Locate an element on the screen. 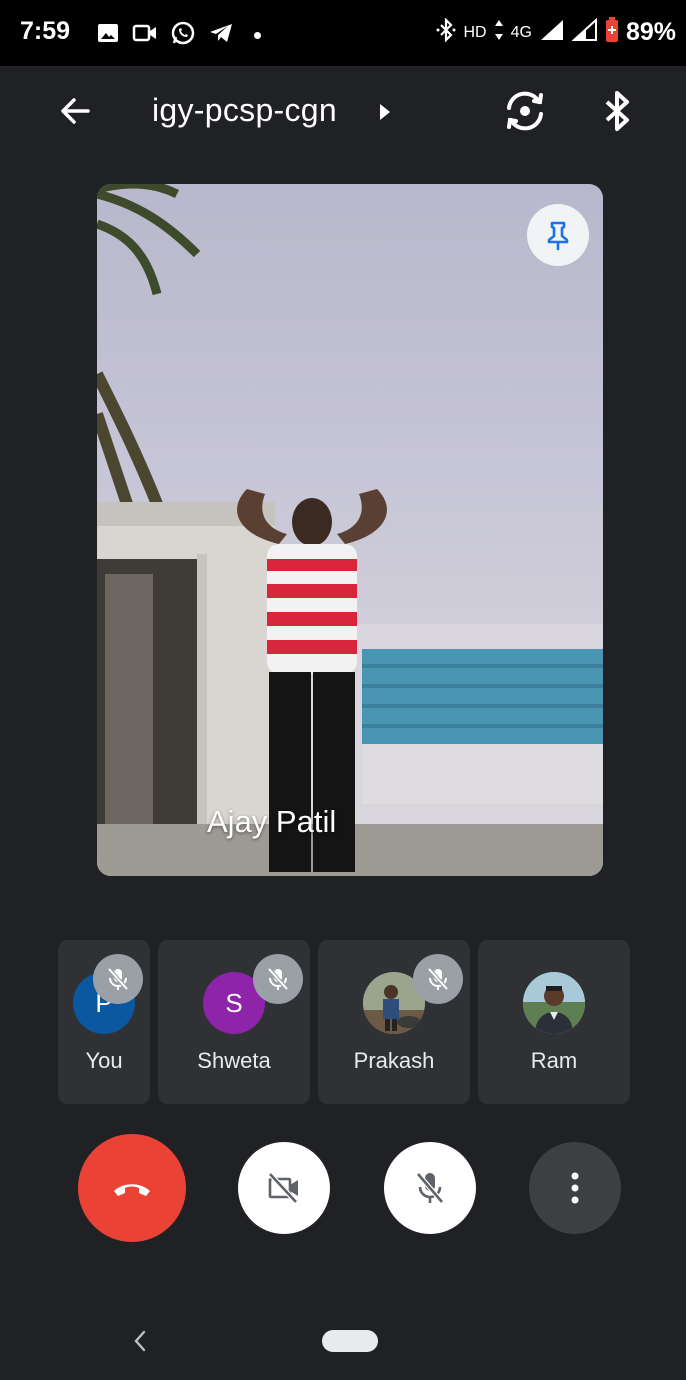  hd-label: HD is located at coordinates (475, 32).